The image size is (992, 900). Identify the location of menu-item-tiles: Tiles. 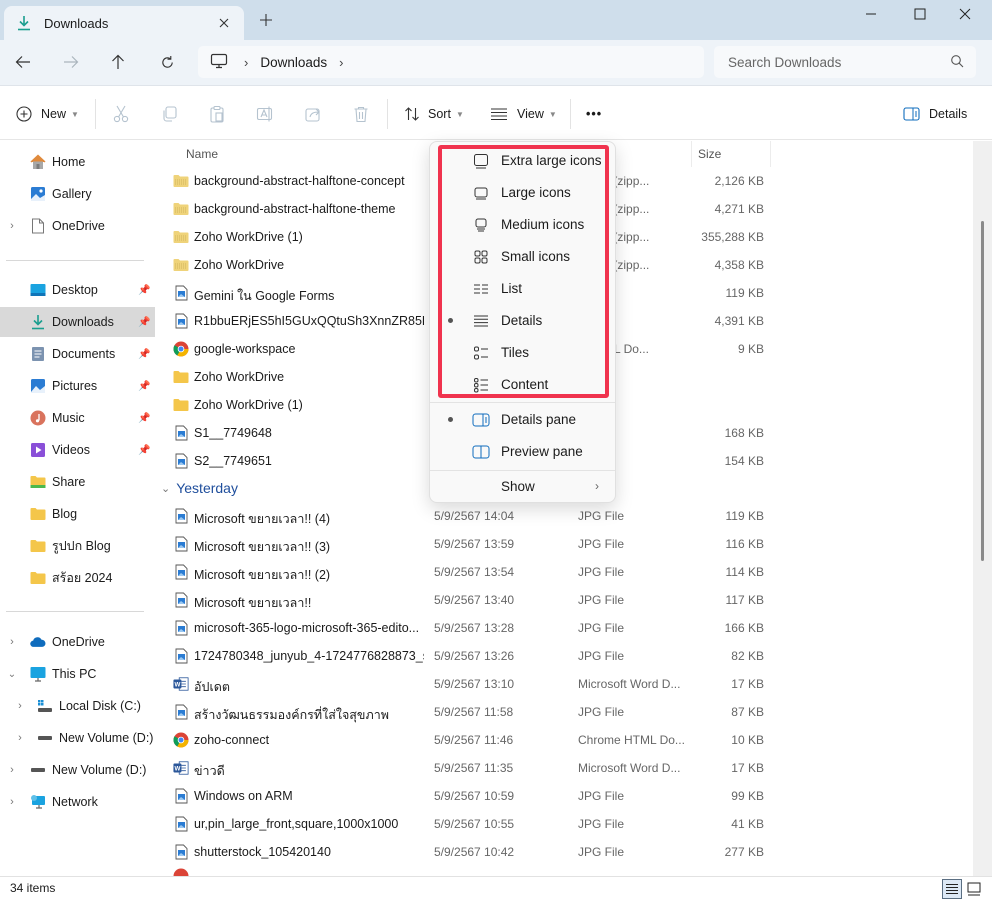
(522, 353).